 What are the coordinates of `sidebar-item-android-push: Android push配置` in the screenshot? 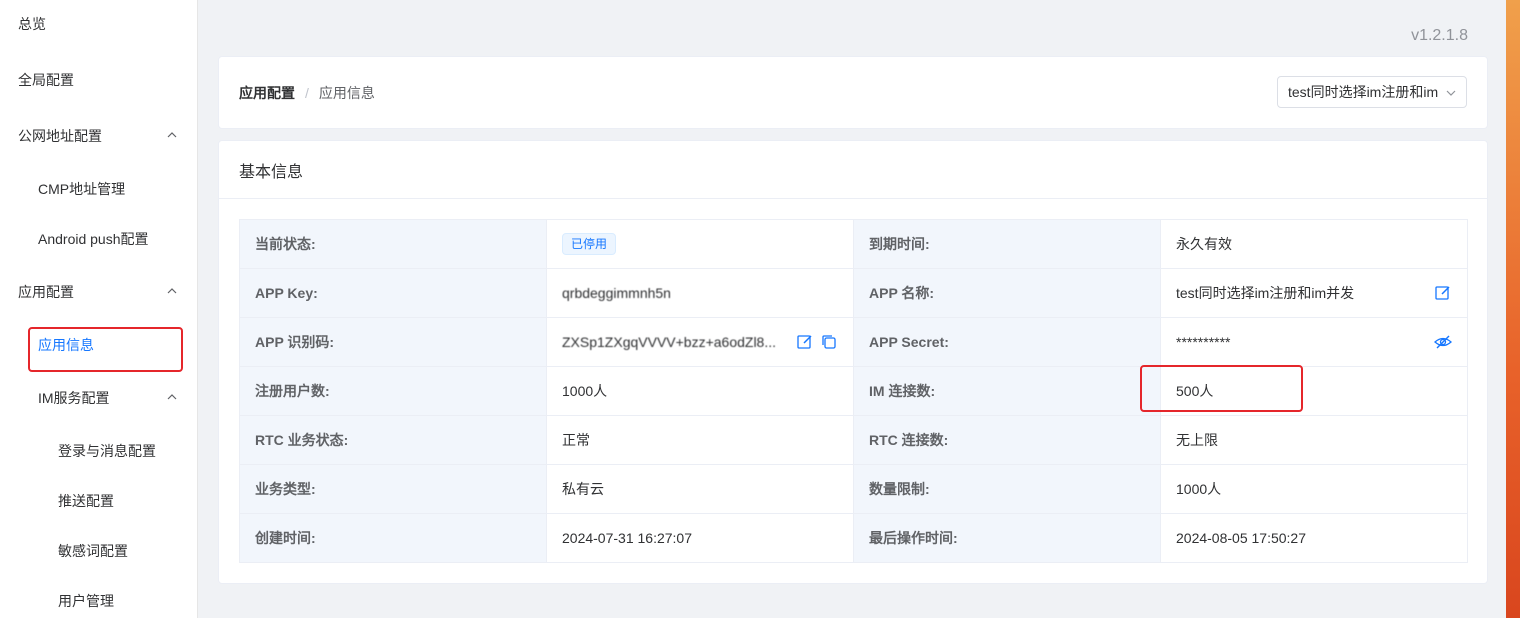 It's located at (98, 239).